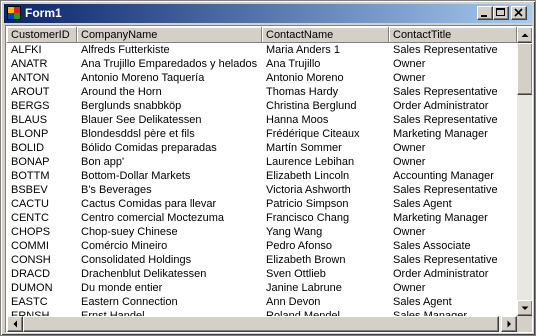 The height and width of the screenshot is (336, 536). What do you see at coordinates (325, 246) in the screenshot?
I see `cell-contactname: Pedro Afonso` at bounding box center [325, 246].